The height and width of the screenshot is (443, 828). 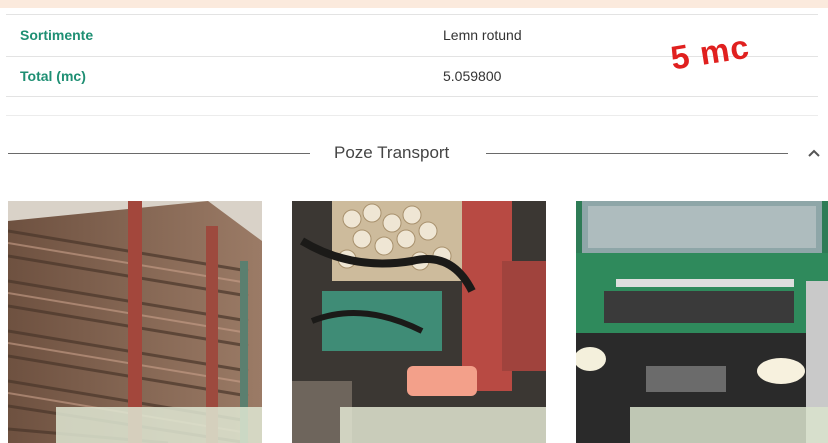 I want to click on section-rule-left, so click(x=159, y=153).